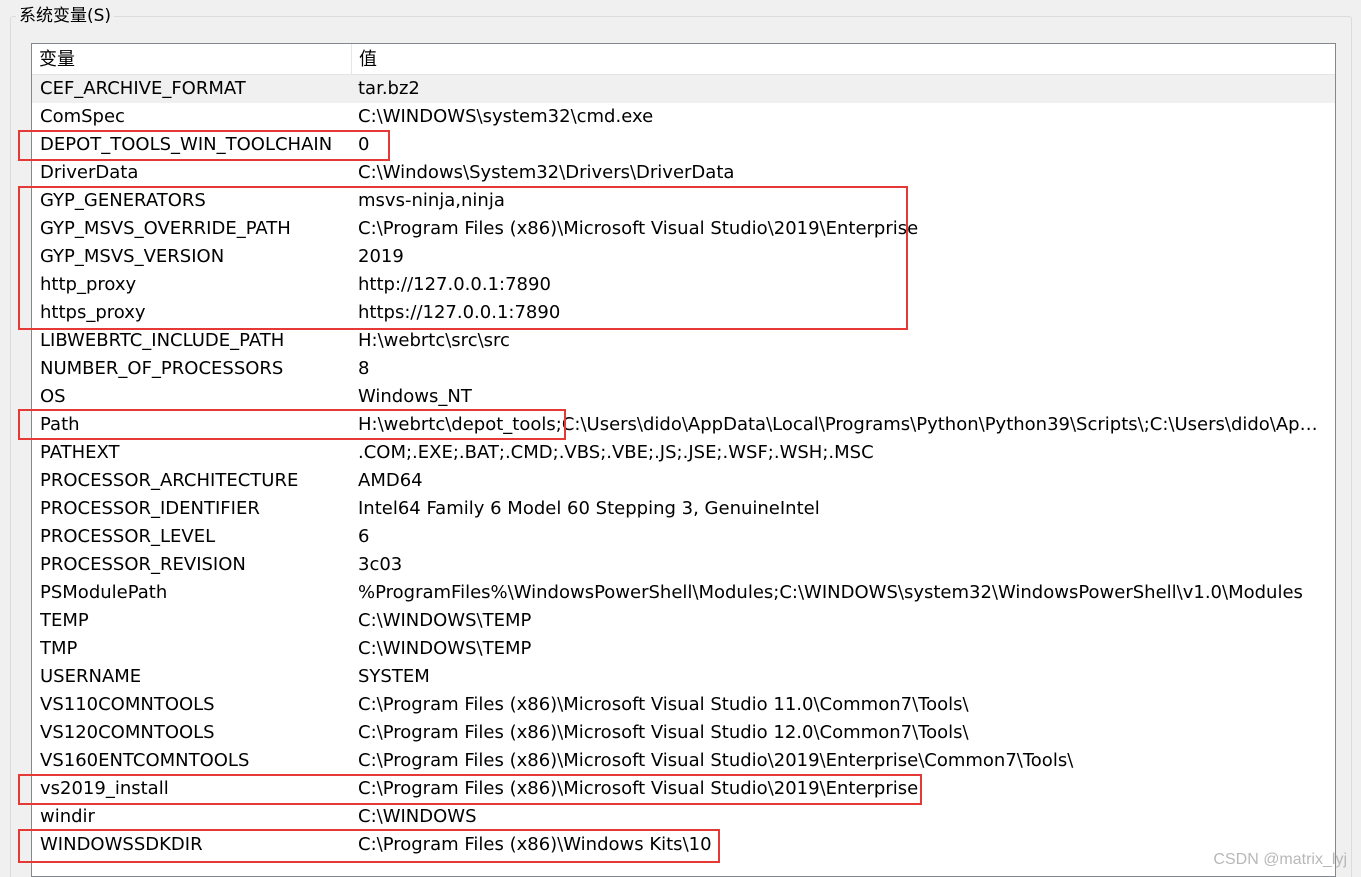  Describe the element at coordinates (683, 257) in the screenshot. I see `list-item: GYP_MSVS_VERSION 2019` at that location.